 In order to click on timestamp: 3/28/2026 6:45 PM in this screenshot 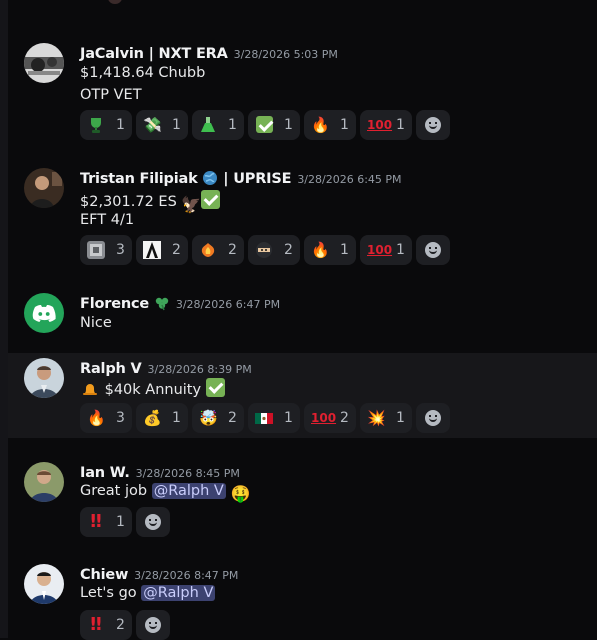, I will do `click(349, 179)`.